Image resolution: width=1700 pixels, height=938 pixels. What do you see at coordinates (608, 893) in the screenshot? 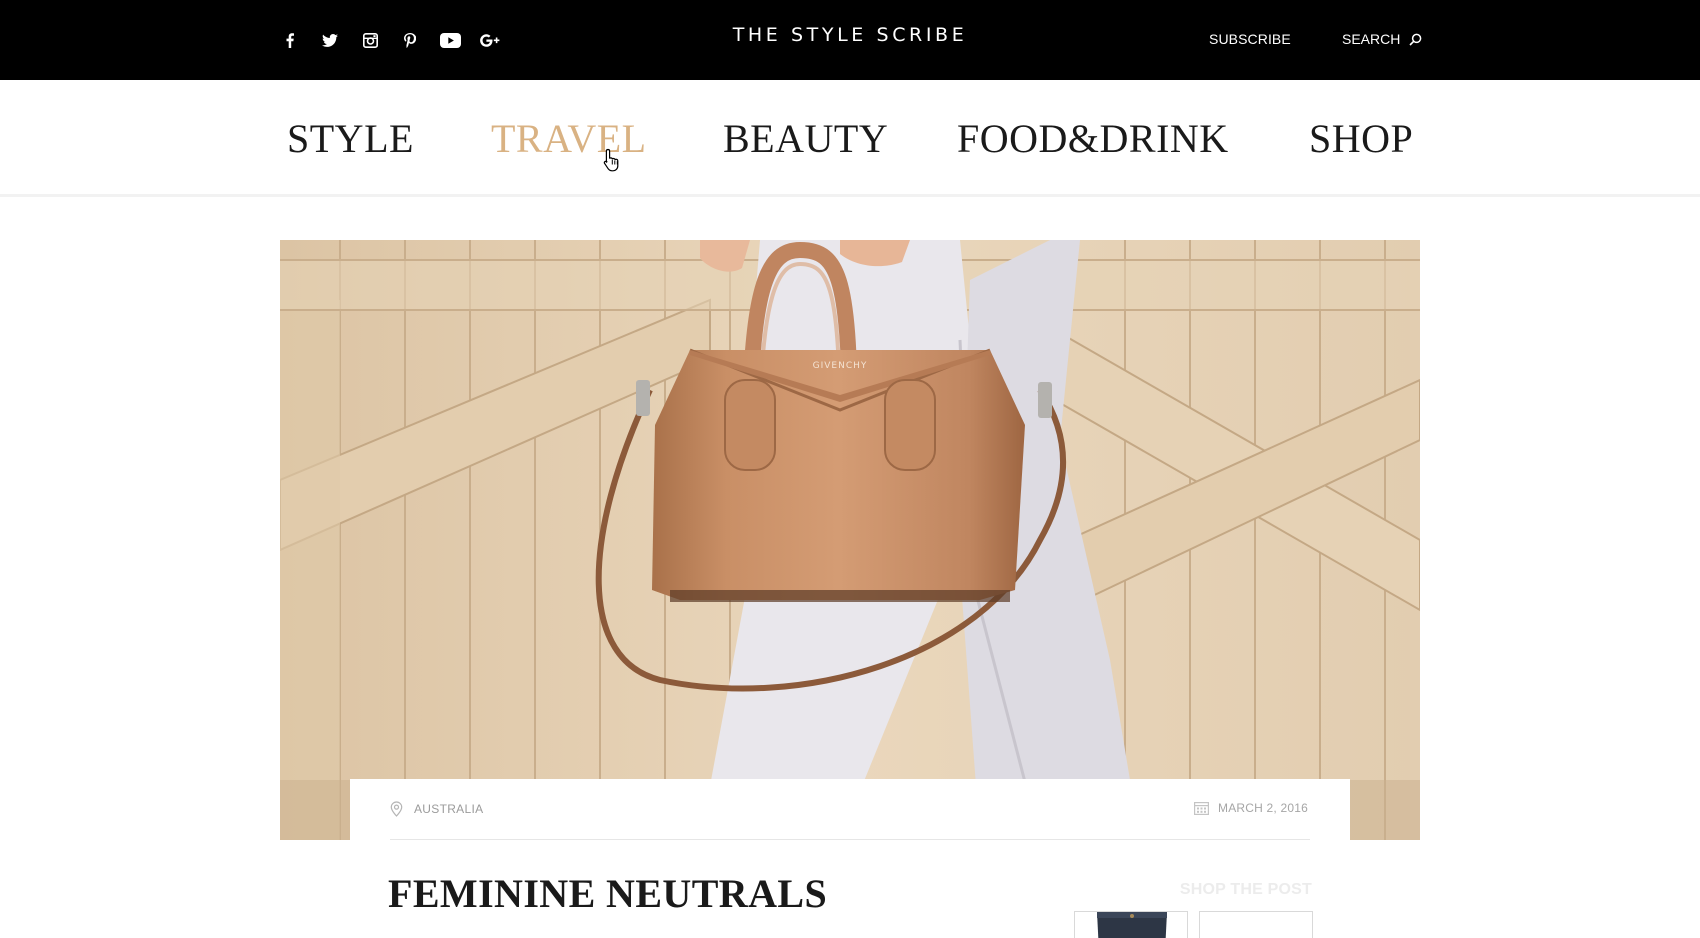
I see `post-title: FEMININE NEUTRALS` at bounding box center [608, 893].